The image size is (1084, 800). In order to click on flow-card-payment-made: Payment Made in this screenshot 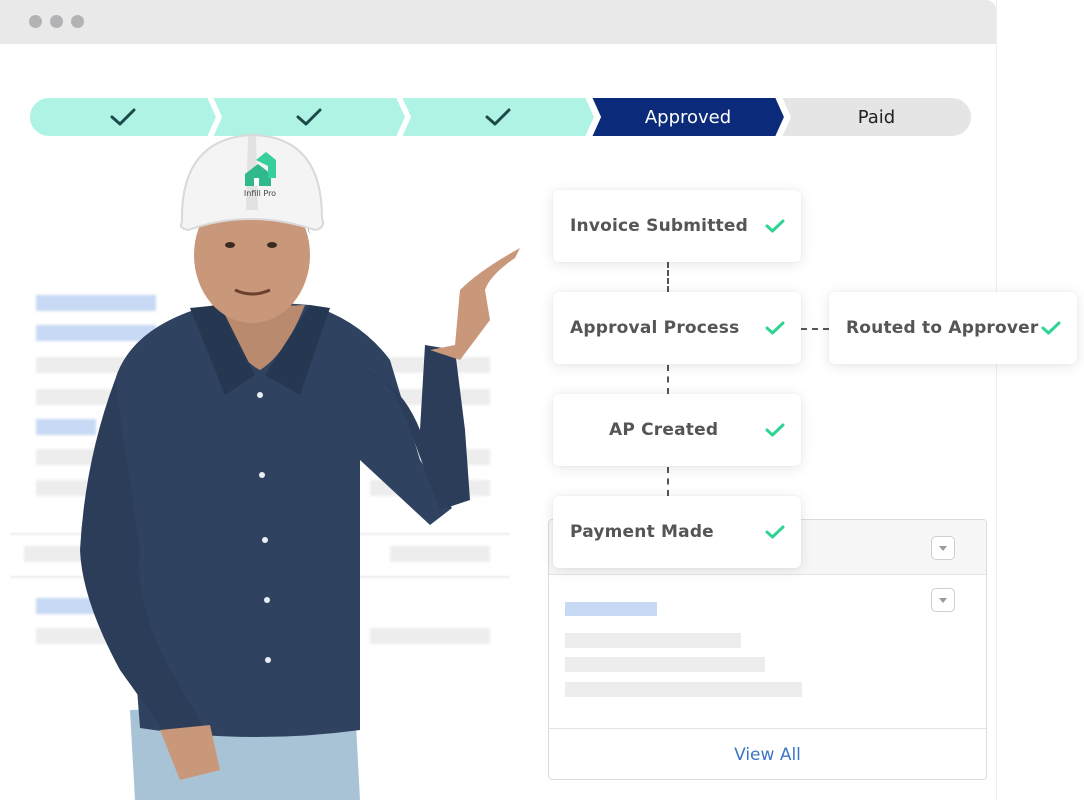, I will do `click(677, 532)`.